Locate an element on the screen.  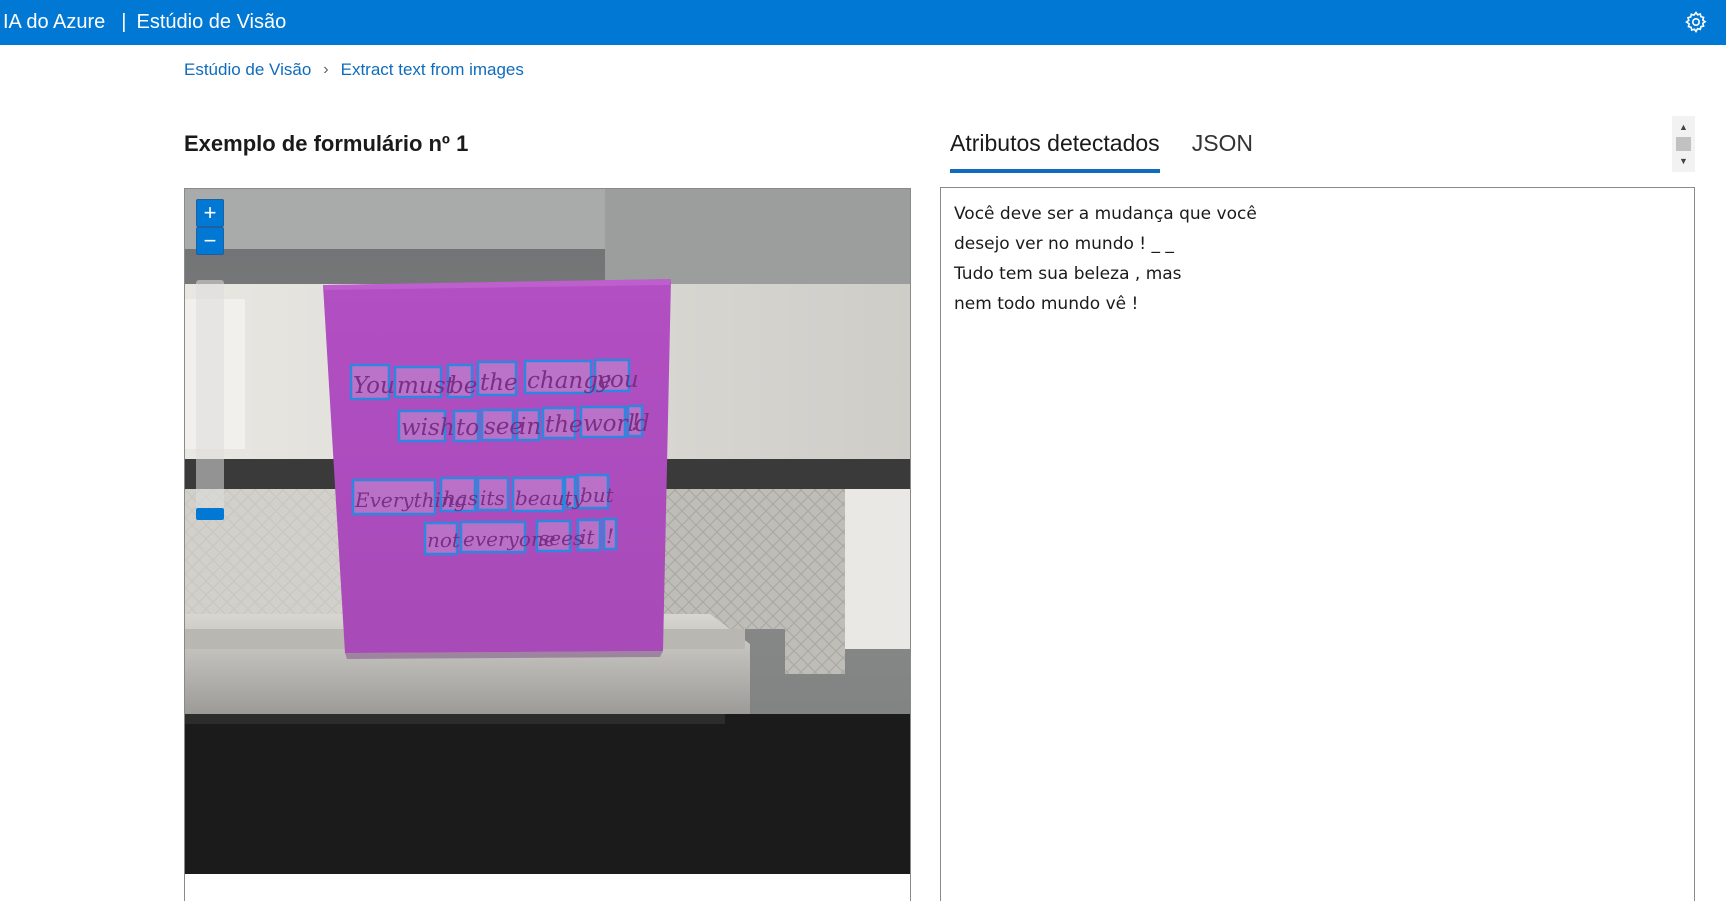
scrollbar-thumb is located at coordinates (1683, 144).